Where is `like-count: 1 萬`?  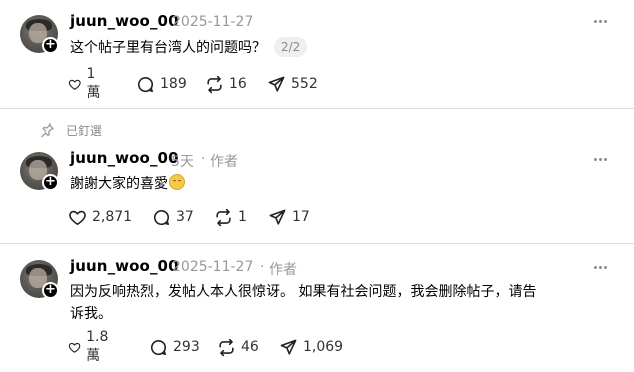
like-count: 1 萬 is located at coordinates (93, 83).